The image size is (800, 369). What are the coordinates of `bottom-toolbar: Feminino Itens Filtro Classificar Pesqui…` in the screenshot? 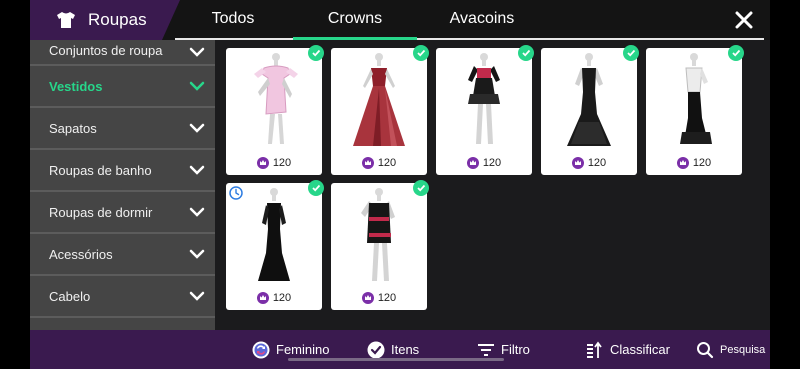 It's located at (400, 349).